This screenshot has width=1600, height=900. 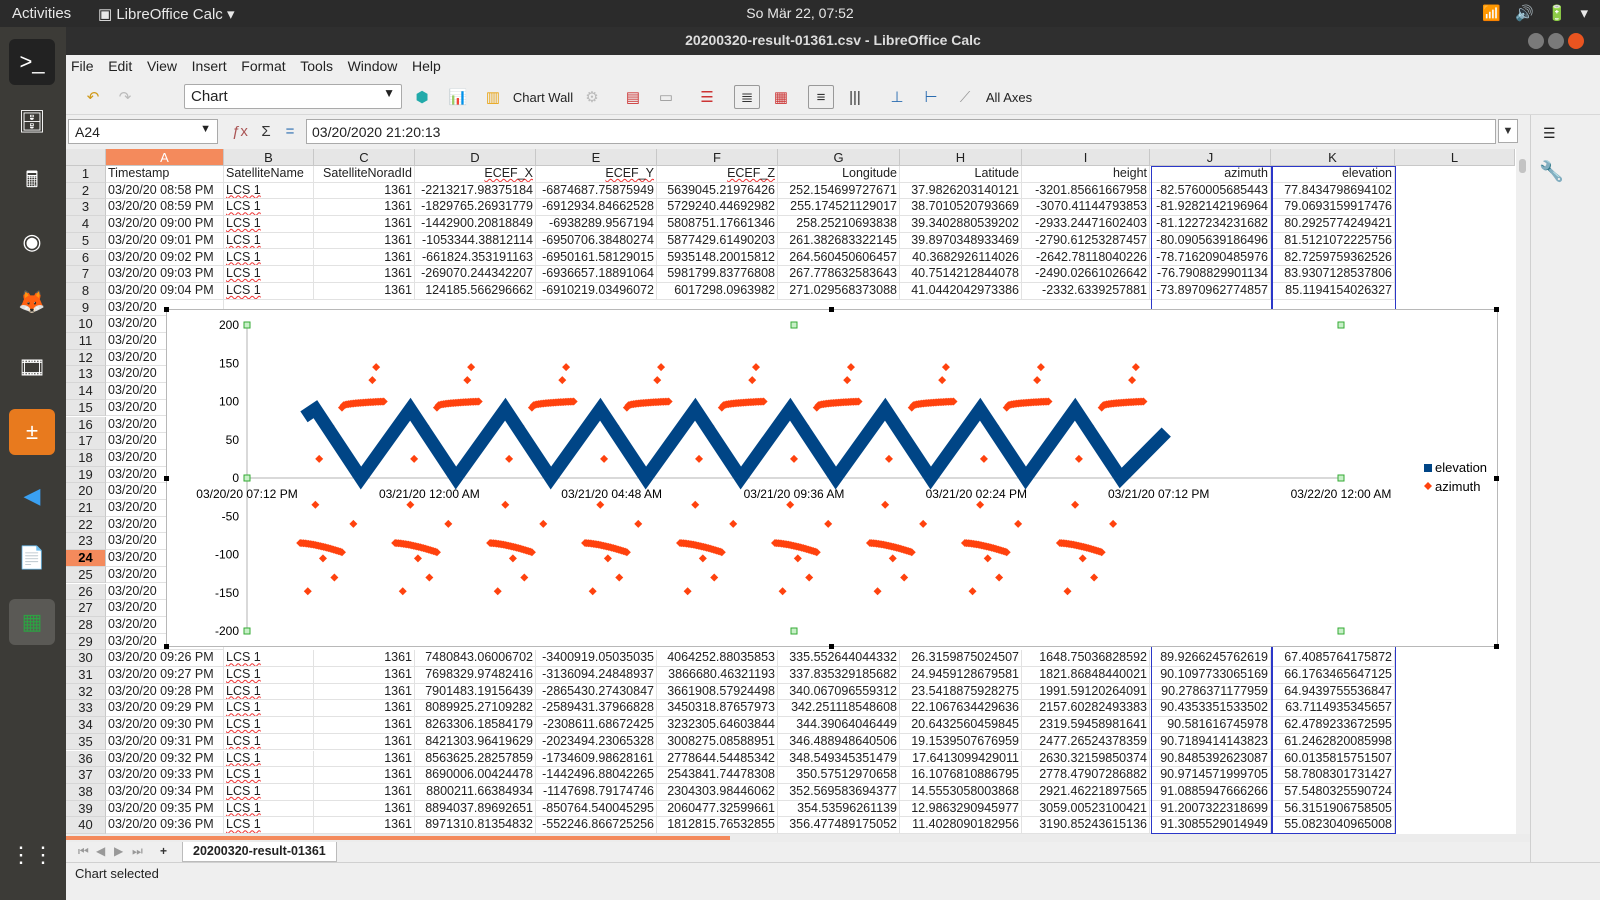 What do you see at coordinates (839, 224) in the screenshot?
I see `table-cell: 258.25210693838` at bounding box center [839, 224].